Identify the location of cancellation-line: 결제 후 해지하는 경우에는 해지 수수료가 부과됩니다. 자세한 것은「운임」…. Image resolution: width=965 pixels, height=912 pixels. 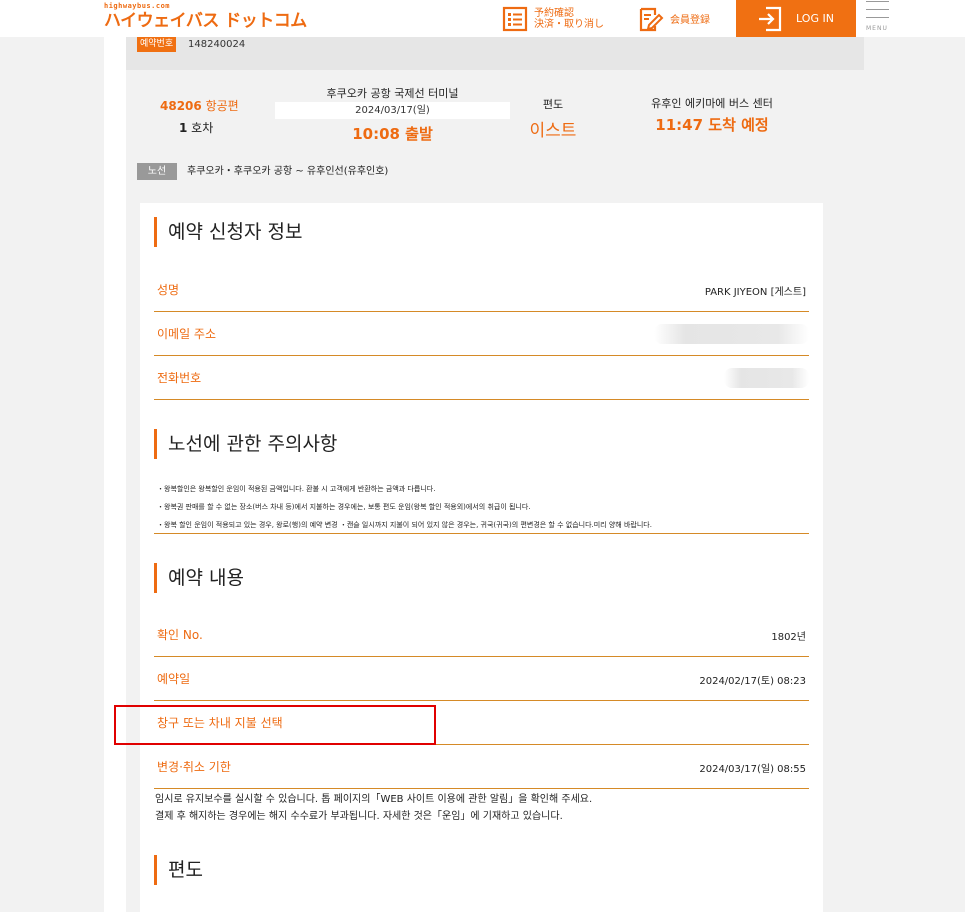
(359, 816).